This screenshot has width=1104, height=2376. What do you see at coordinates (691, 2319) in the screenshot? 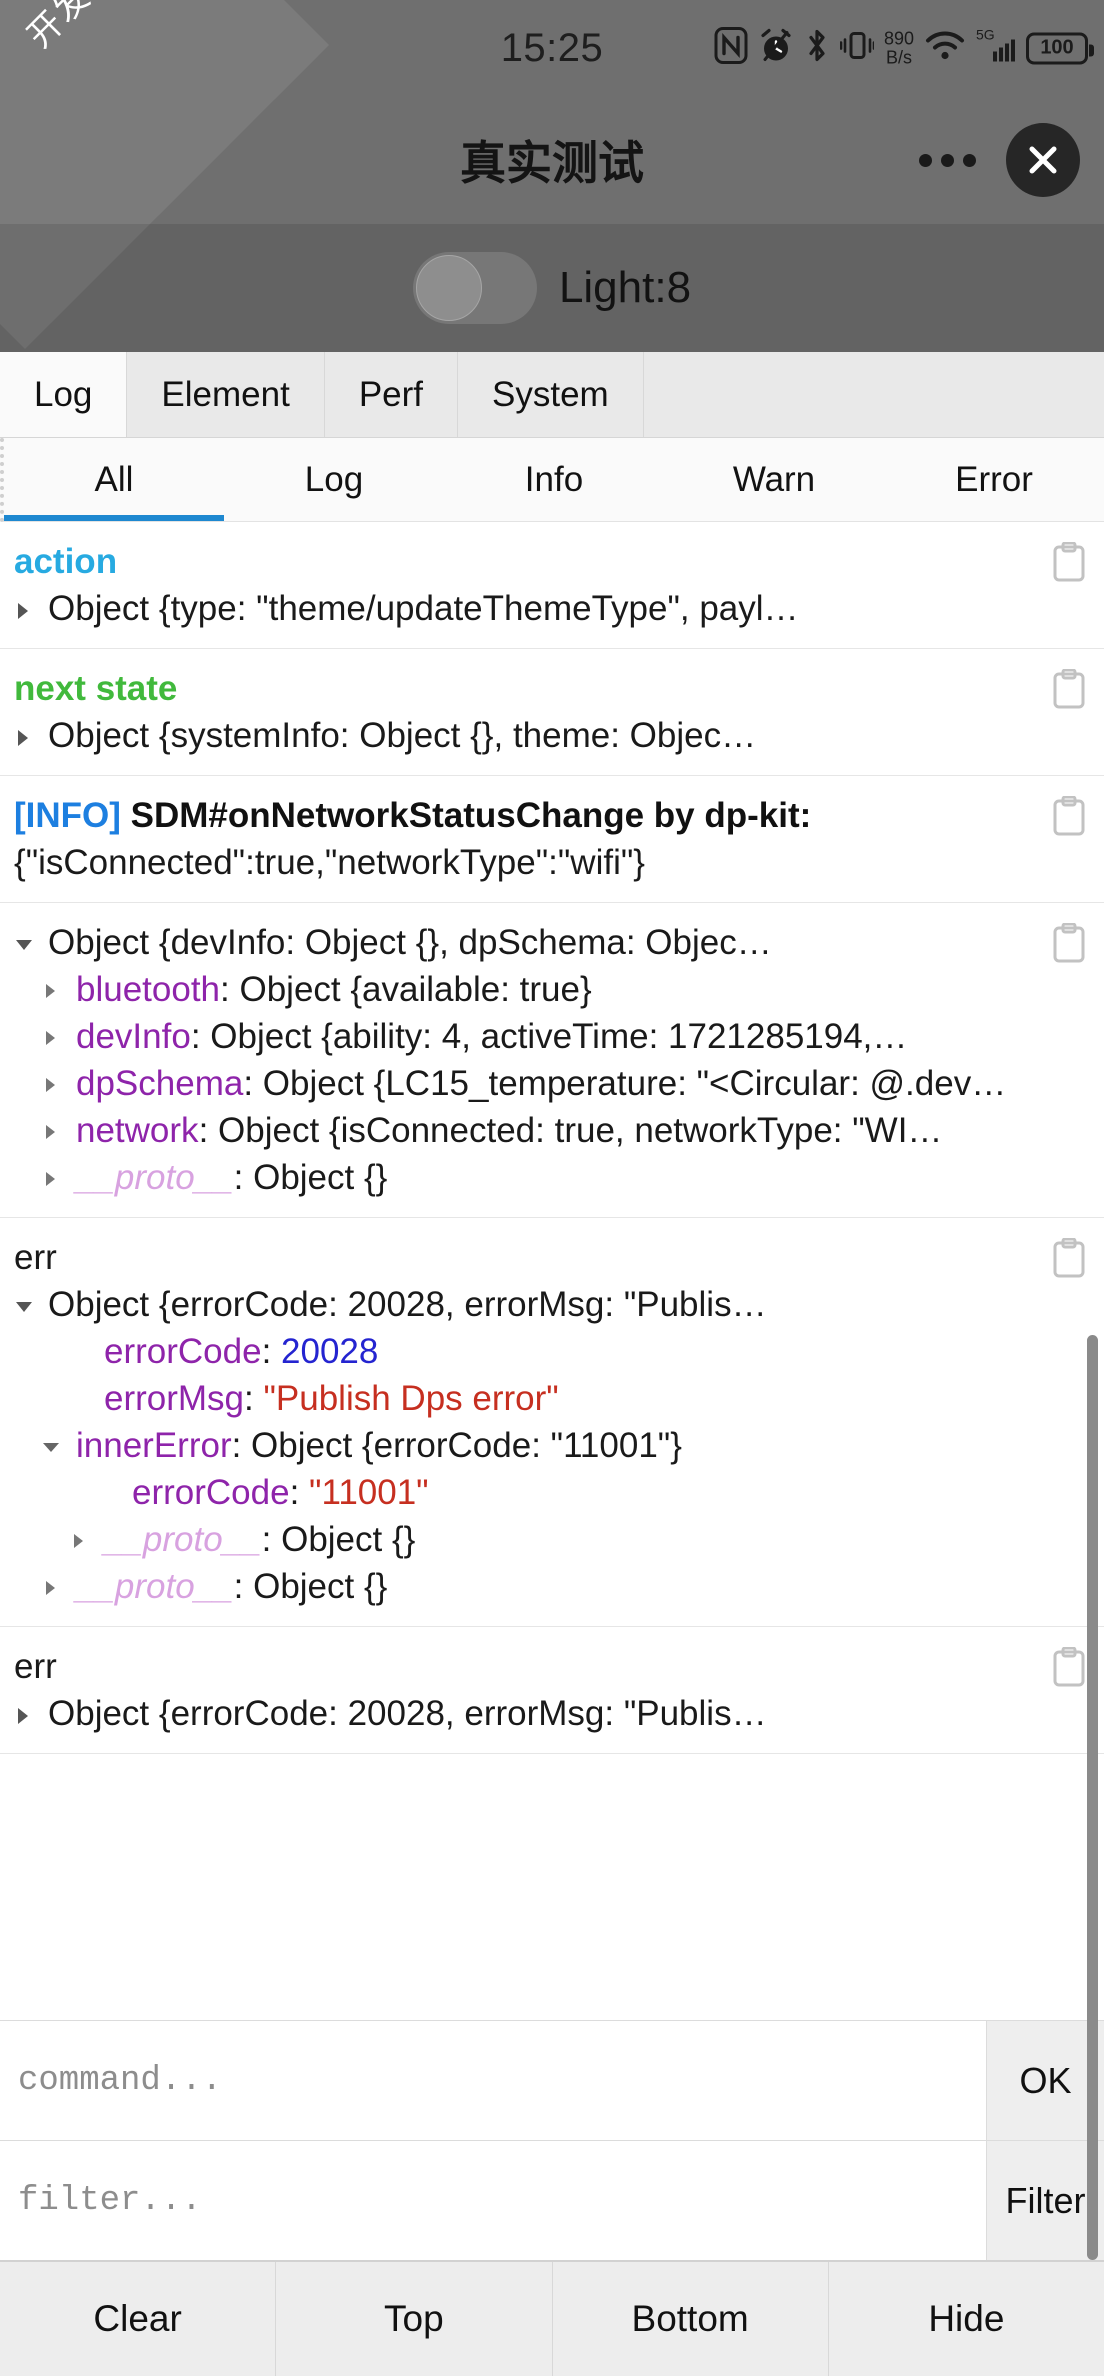
I see `bottom-button: Bottom` at bounding box center [691, 2319].